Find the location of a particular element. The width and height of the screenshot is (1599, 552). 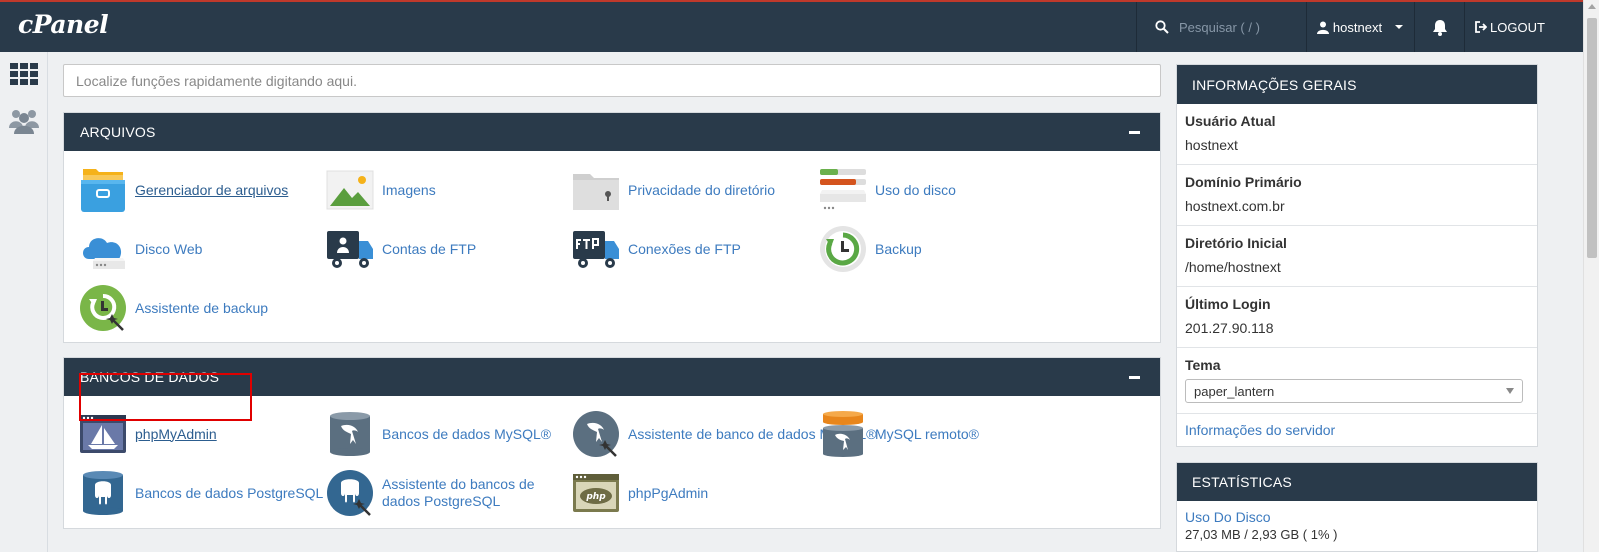

backup-link: Backup is located at coordinates (870, 249).